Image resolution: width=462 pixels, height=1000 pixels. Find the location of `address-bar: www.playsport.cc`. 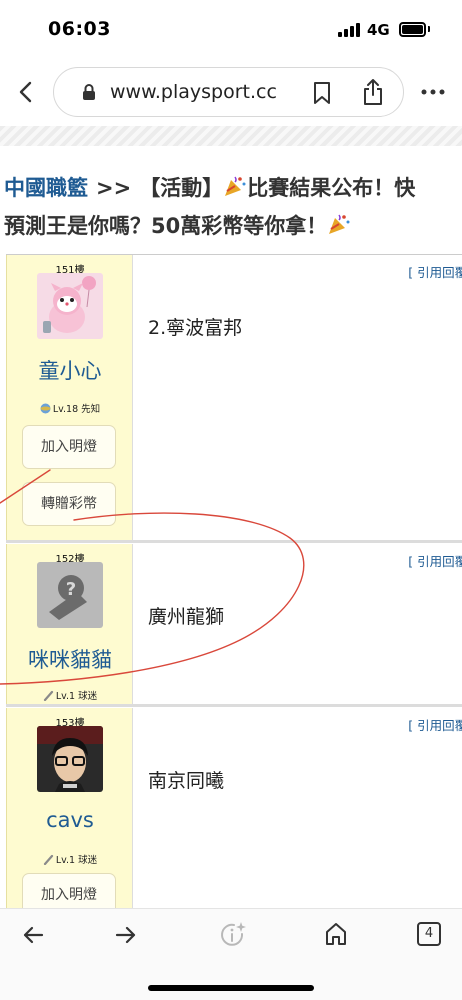

address-bar: www.playsport.cc is located at coordinates (228, 92).